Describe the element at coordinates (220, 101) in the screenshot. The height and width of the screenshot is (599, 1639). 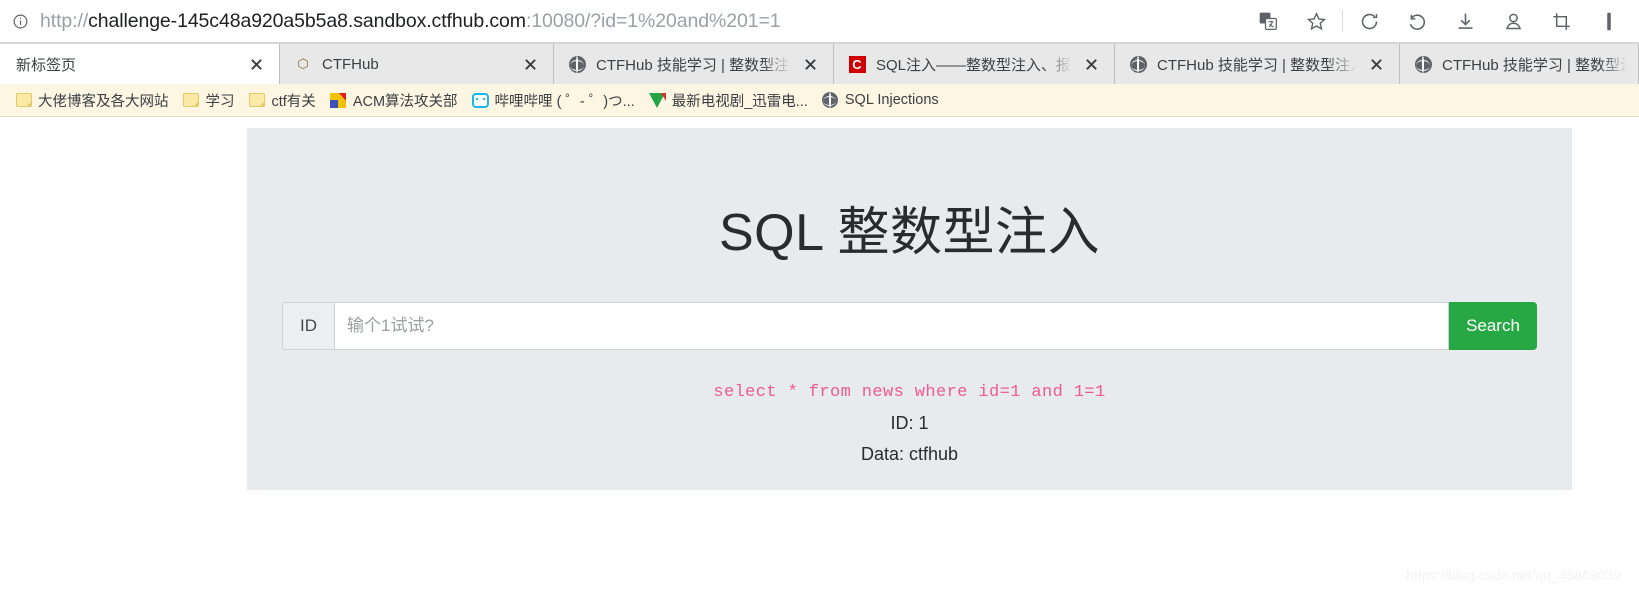
I see `bookmark-label: 学习` at that location.